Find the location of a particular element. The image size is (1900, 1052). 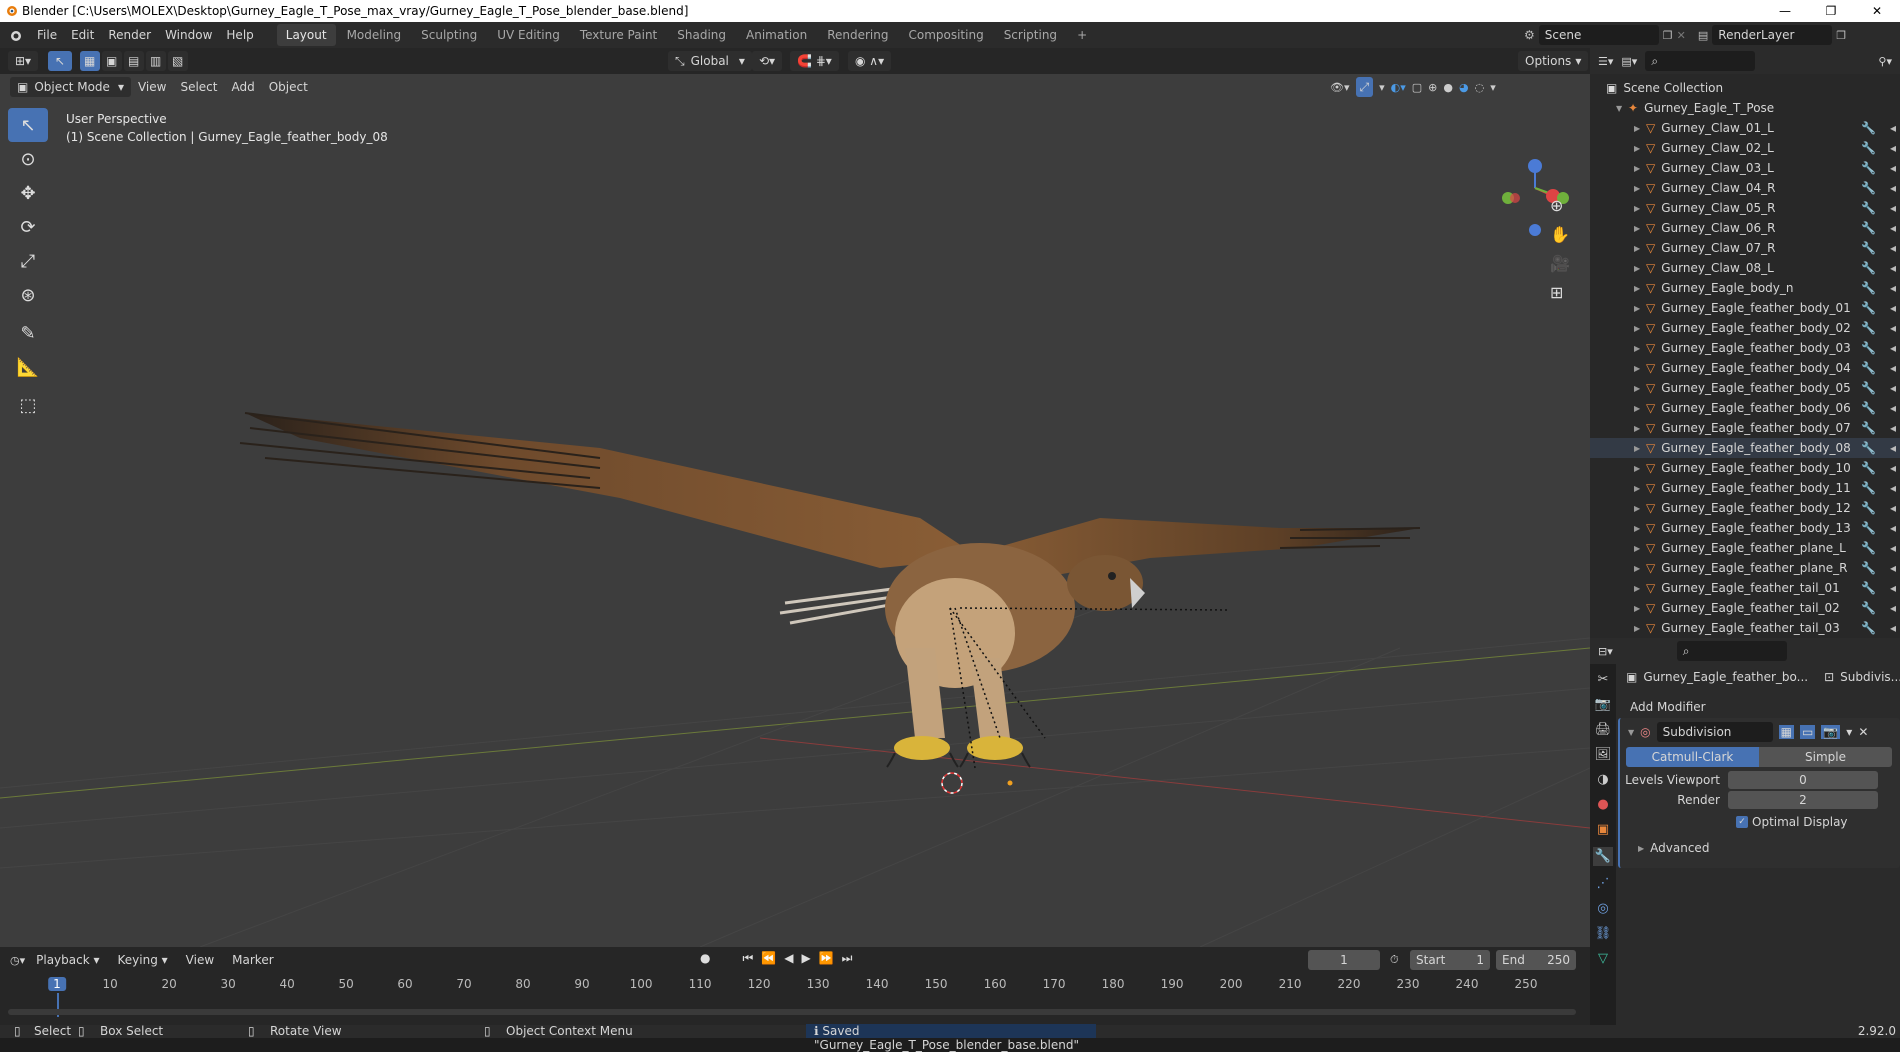

tab-uv-editing: UV Editing is located at coordinates (528, 35).